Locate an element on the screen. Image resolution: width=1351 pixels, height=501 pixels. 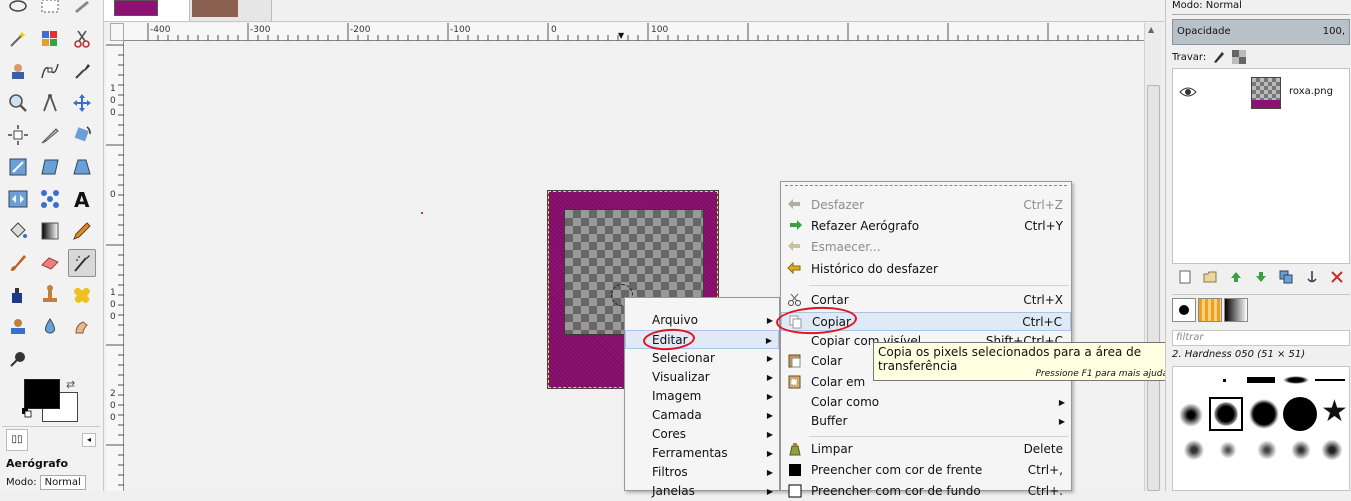
patterns-tab is located at coordinates (1210, 310).